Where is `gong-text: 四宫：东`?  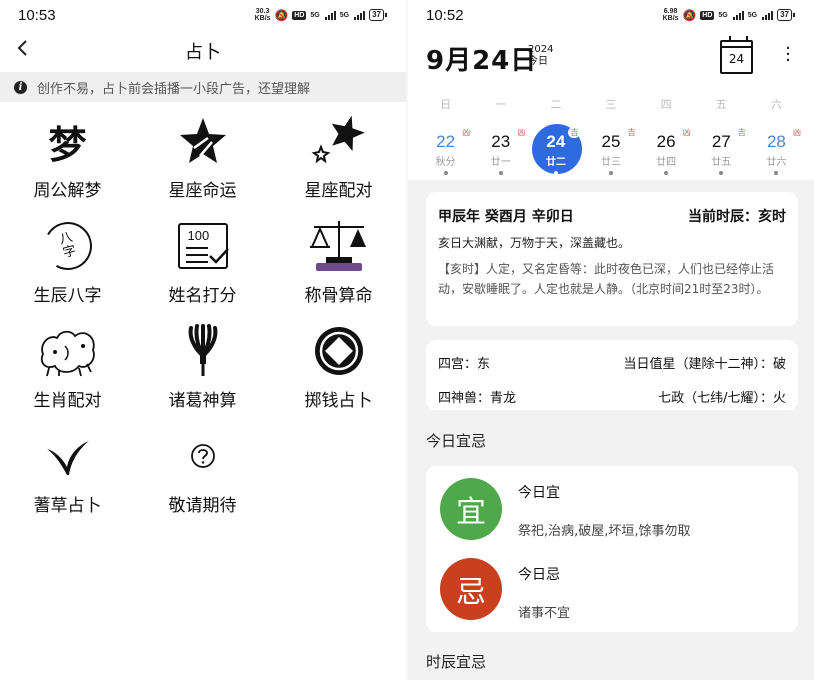 gong-text: 四宫：东 is located at coordinates (464, 364).